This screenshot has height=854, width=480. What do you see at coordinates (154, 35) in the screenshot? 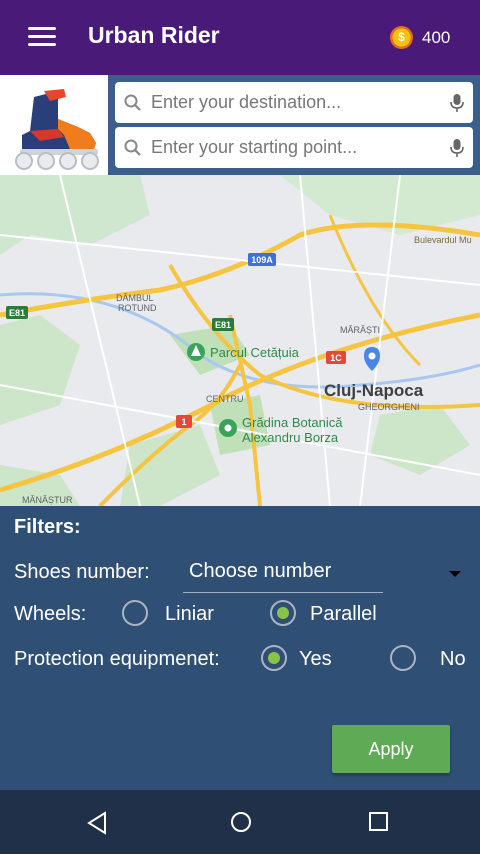
I see `app-title: Urban Rider` at bounding box center [154, 35].